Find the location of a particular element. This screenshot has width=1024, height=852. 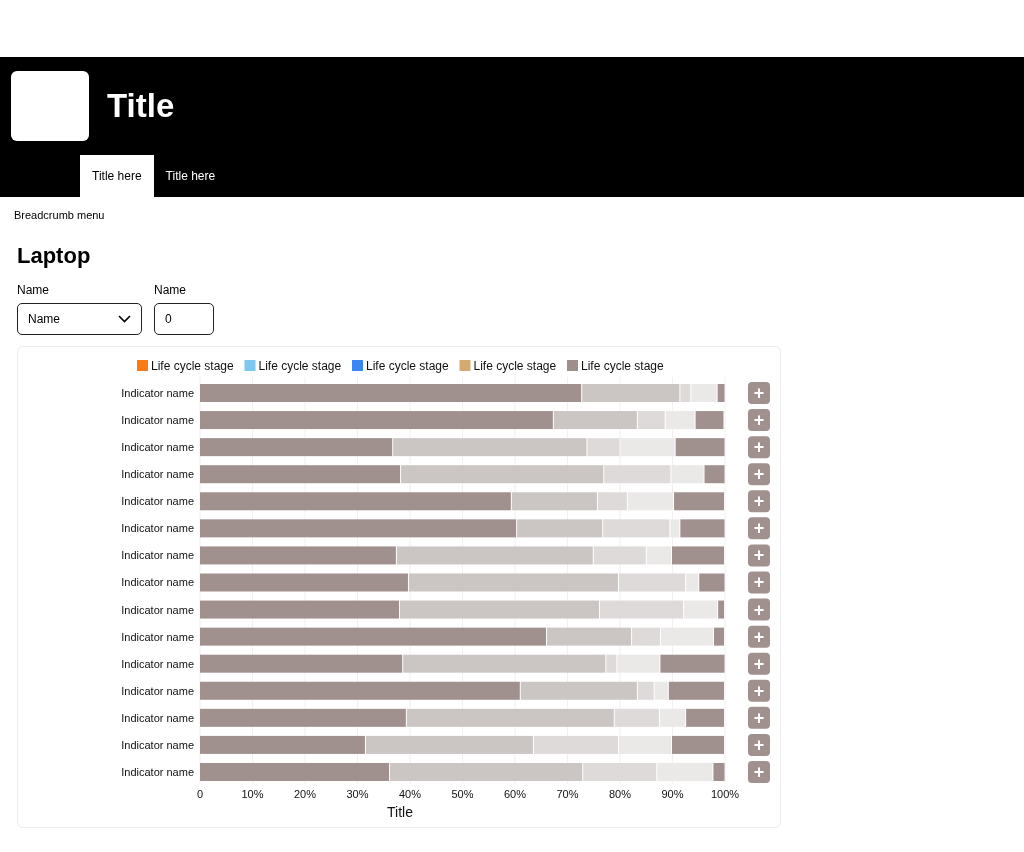

axis-tick-label: 10% is located at coordinates (252, 794).